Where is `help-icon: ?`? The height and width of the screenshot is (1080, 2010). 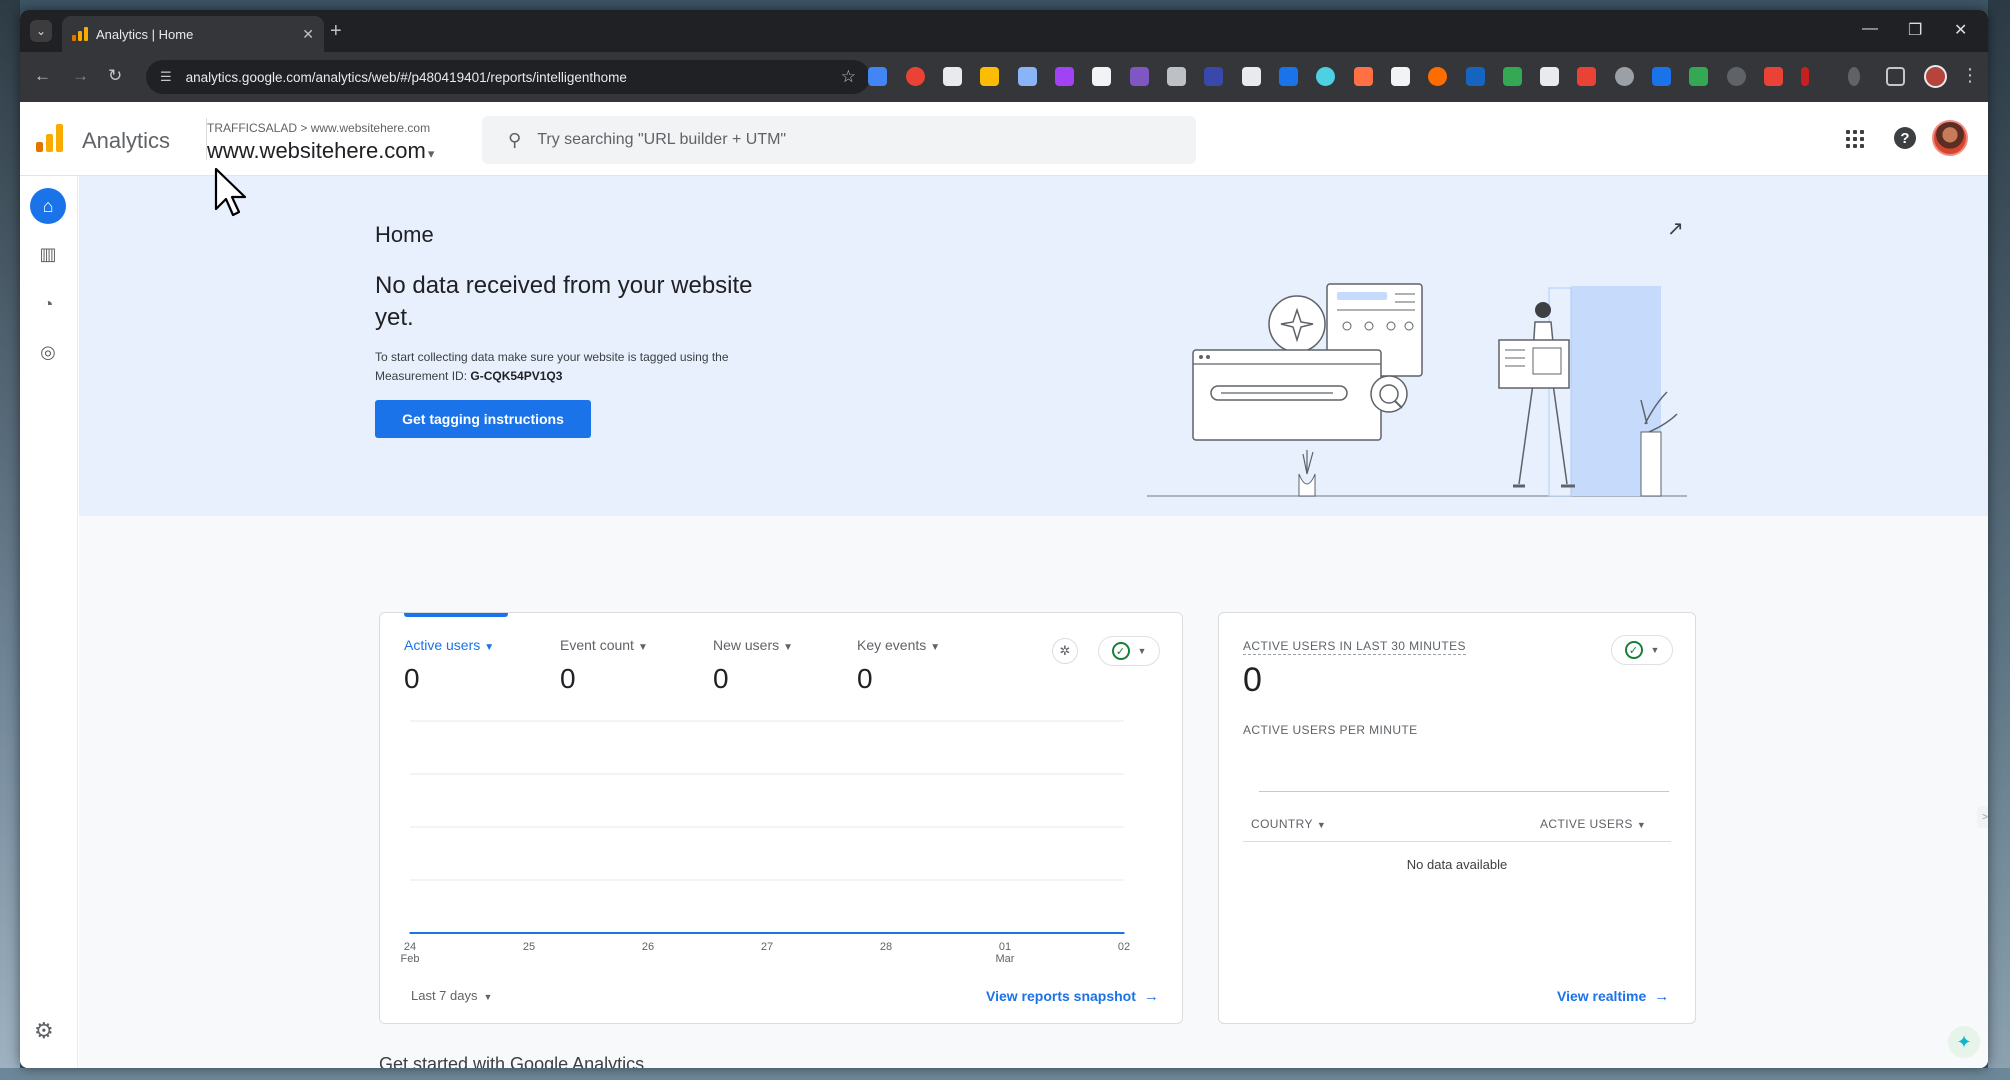
help-icon: ? is located at coordinates (1905, 138).